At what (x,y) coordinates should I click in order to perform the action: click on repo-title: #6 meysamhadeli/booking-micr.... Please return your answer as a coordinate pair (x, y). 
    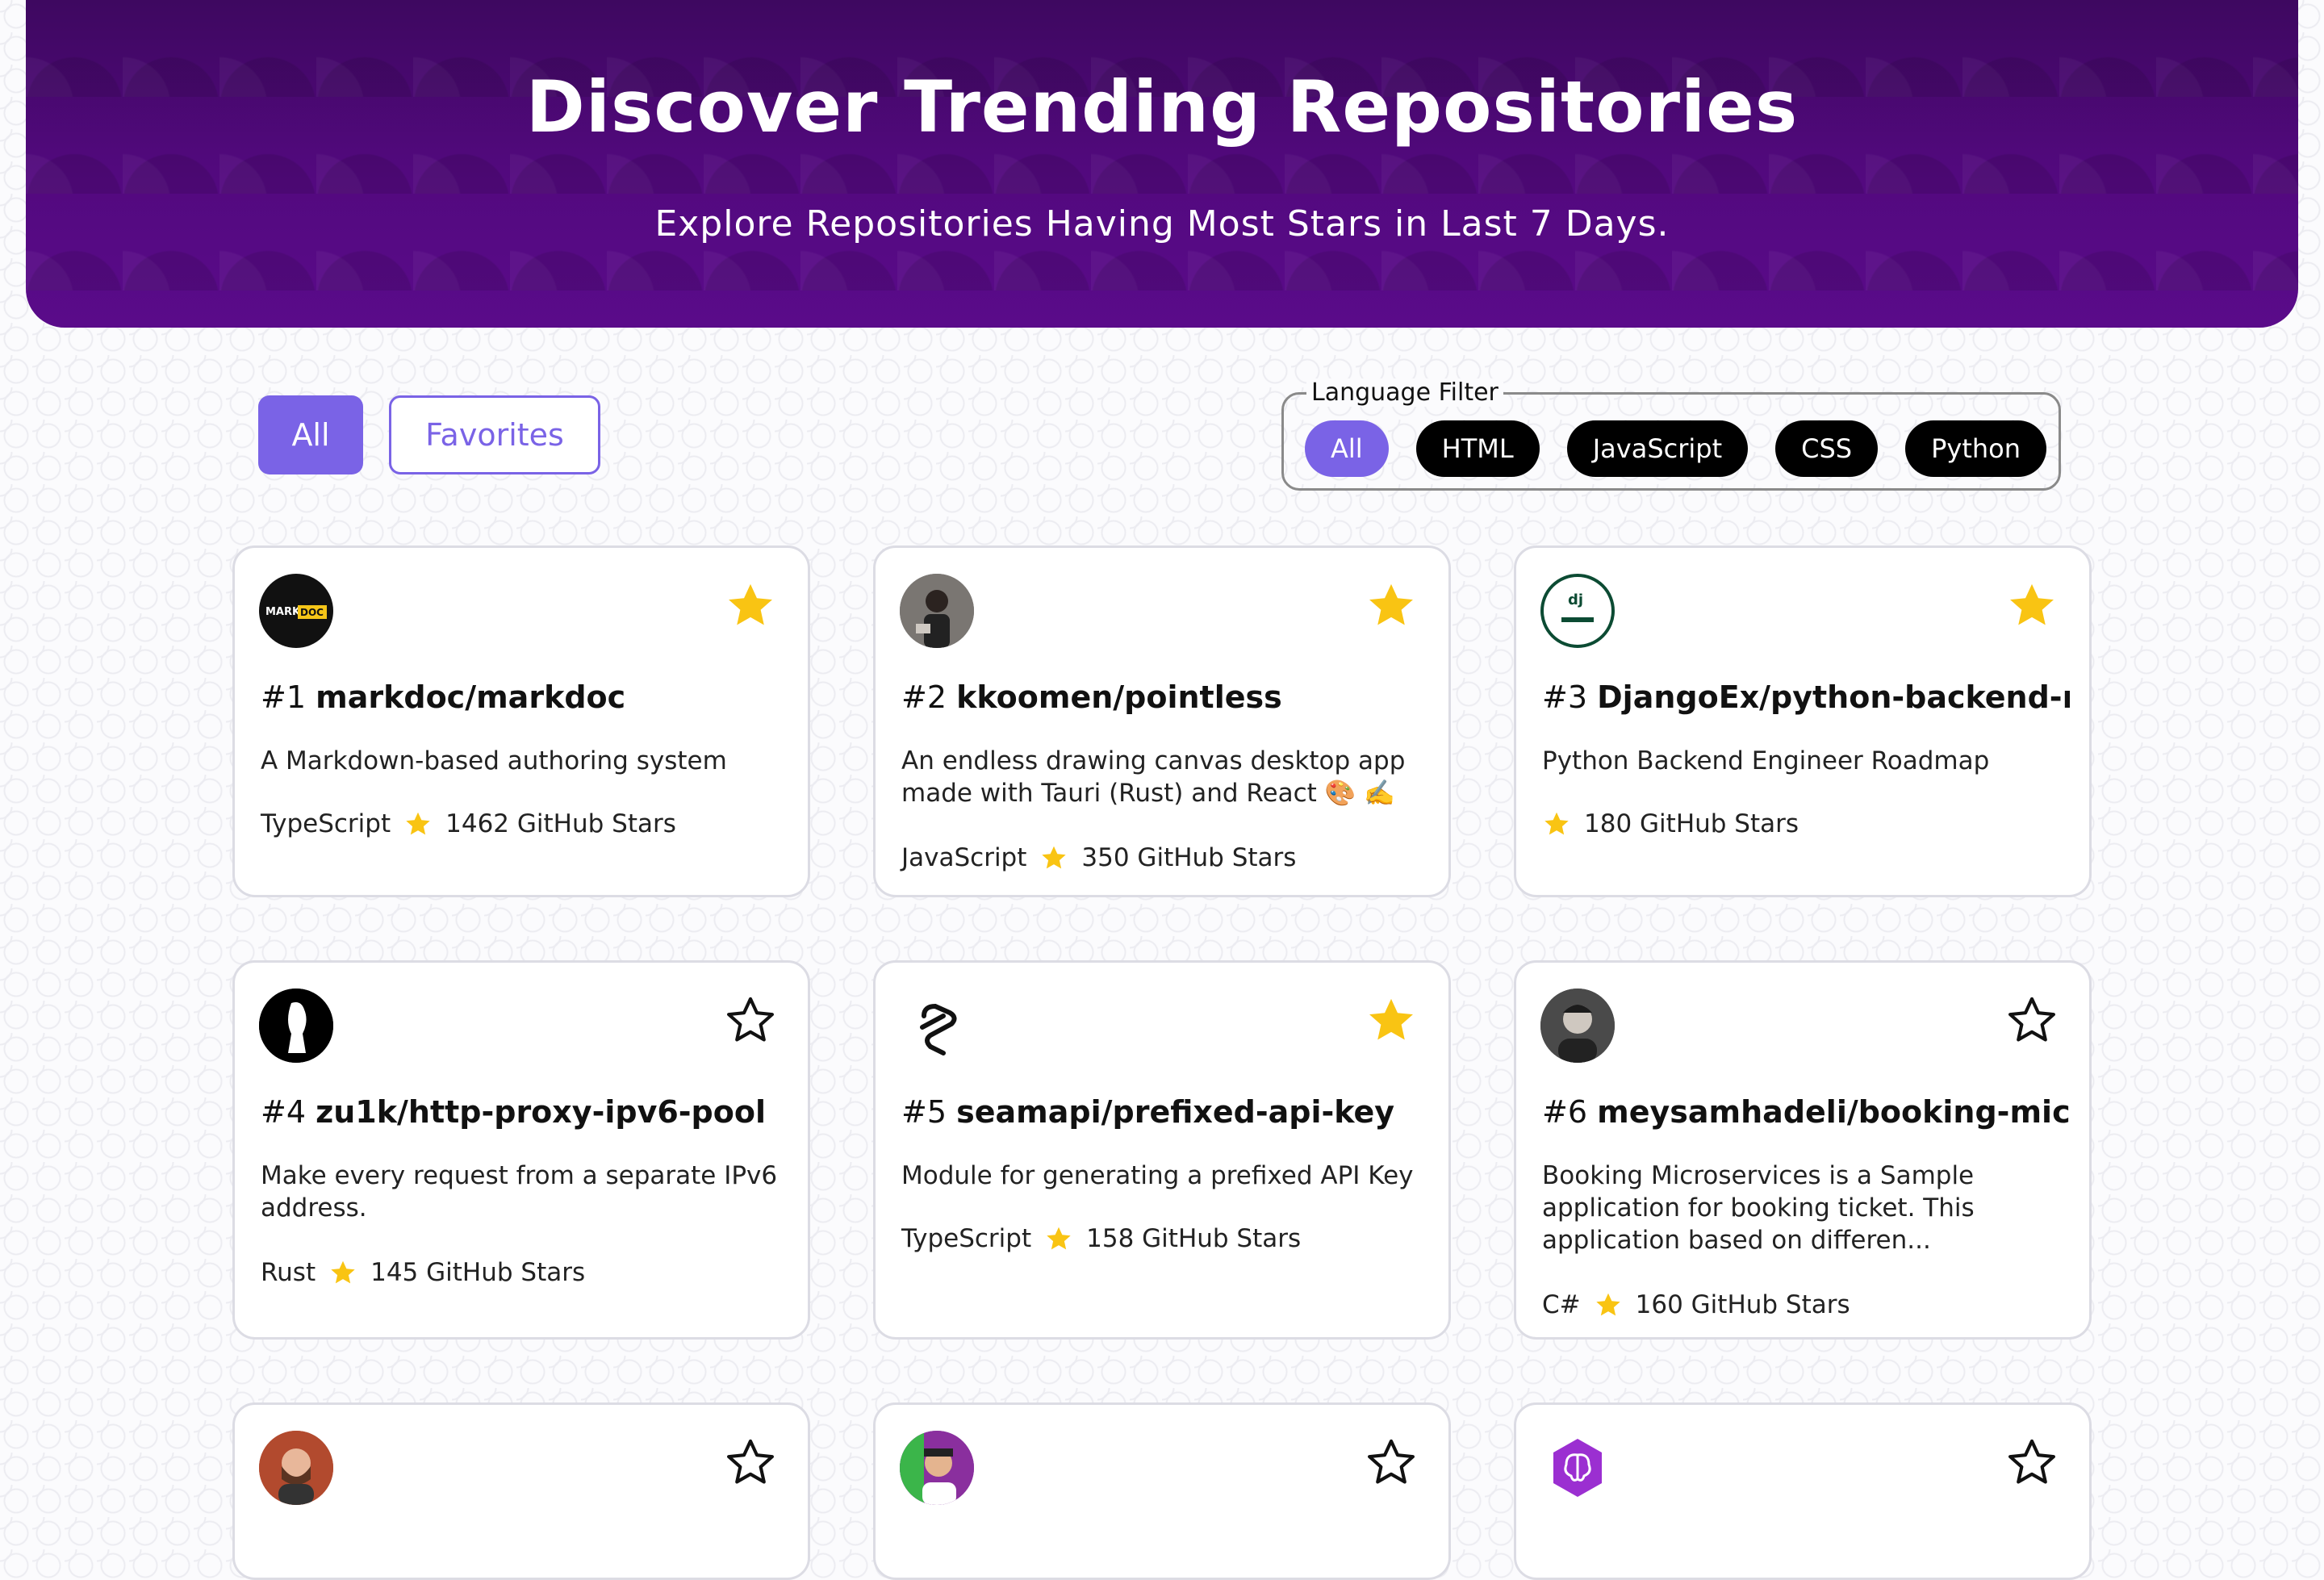
    Looking at the image, I should click on (1806, 1112).